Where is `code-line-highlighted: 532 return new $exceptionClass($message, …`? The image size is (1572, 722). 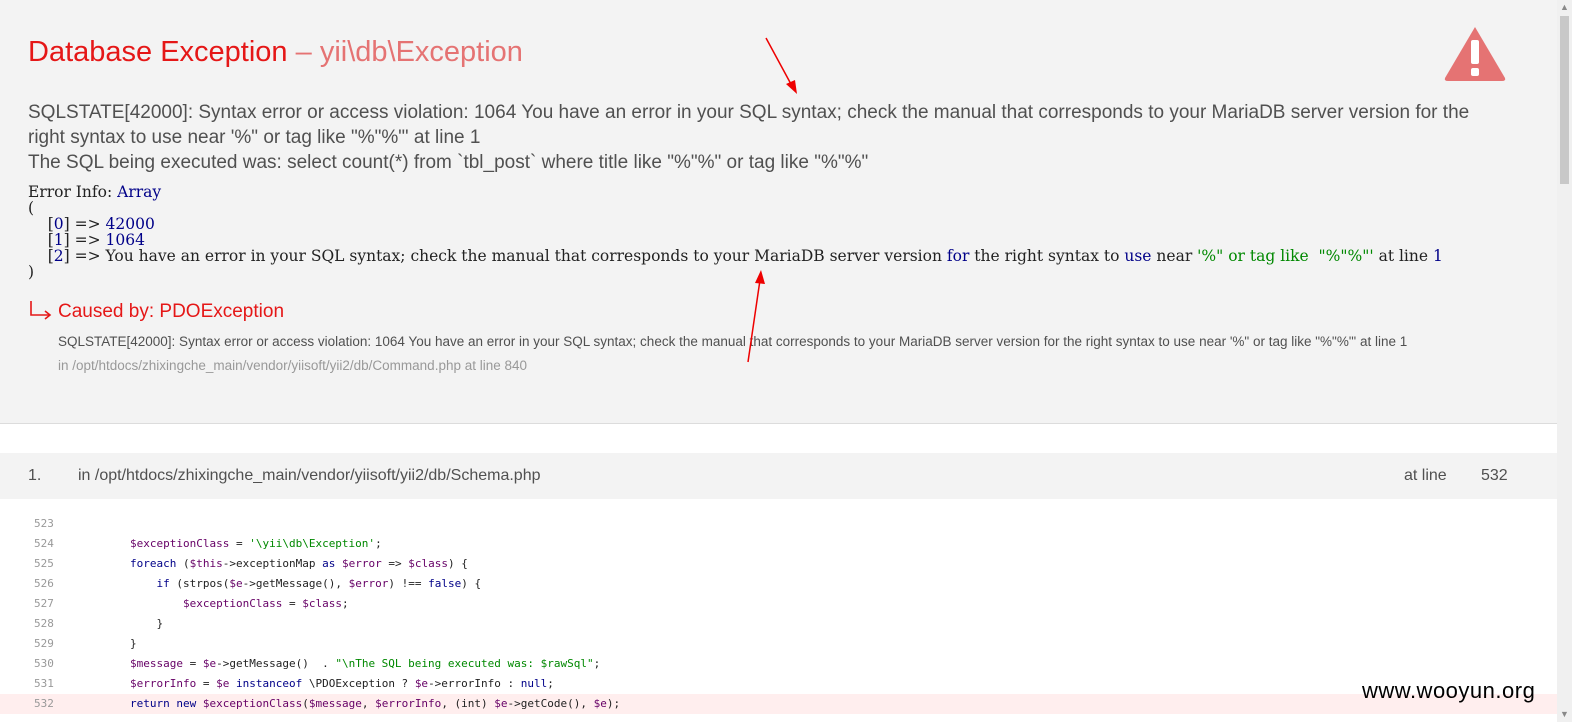
code-line-highlighted: 532 return new $exceptionClass($message, … is located at coordinates (778, 704).